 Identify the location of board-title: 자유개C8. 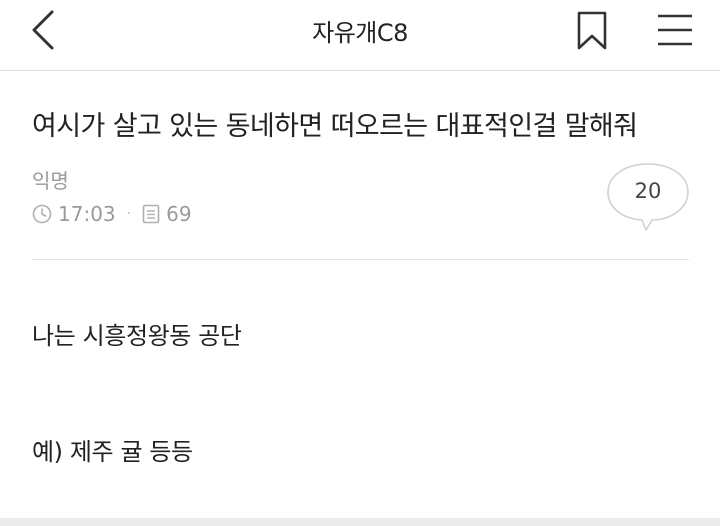
(360, 33).